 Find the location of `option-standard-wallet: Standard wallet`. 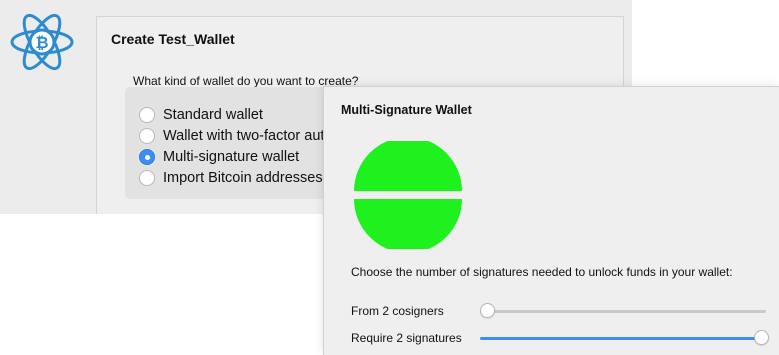

option-standard-wallet: Standard wallet is located at coordinates (201, 115).